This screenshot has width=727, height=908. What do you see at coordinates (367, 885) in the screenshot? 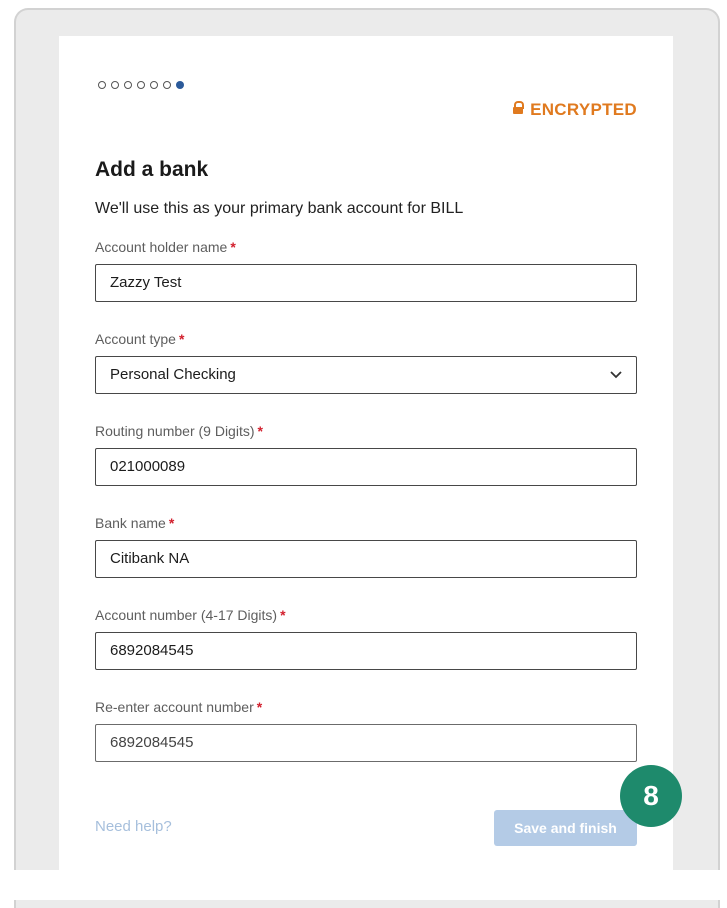
I see `frame-bottom` at bounding box center [367, 885].